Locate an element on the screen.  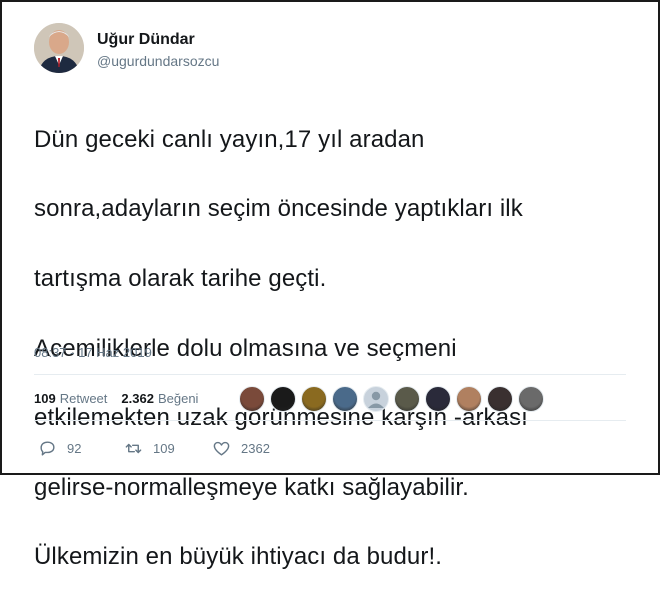
like-button: 2362 is located at coordinates (241, 448).